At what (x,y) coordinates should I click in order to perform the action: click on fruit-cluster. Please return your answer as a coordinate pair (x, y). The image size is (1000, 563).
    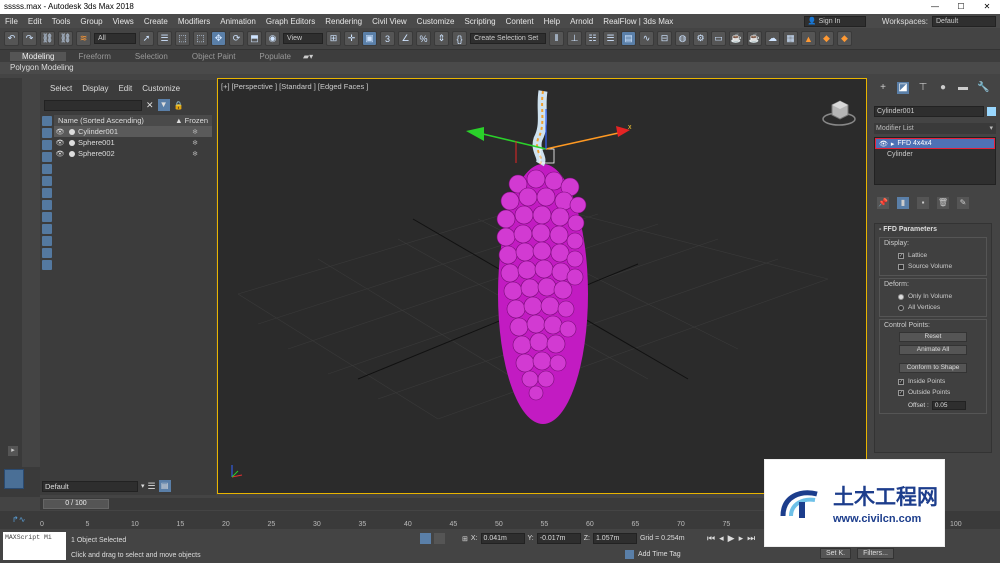
    Looking at the image, I should click on (542, 294).